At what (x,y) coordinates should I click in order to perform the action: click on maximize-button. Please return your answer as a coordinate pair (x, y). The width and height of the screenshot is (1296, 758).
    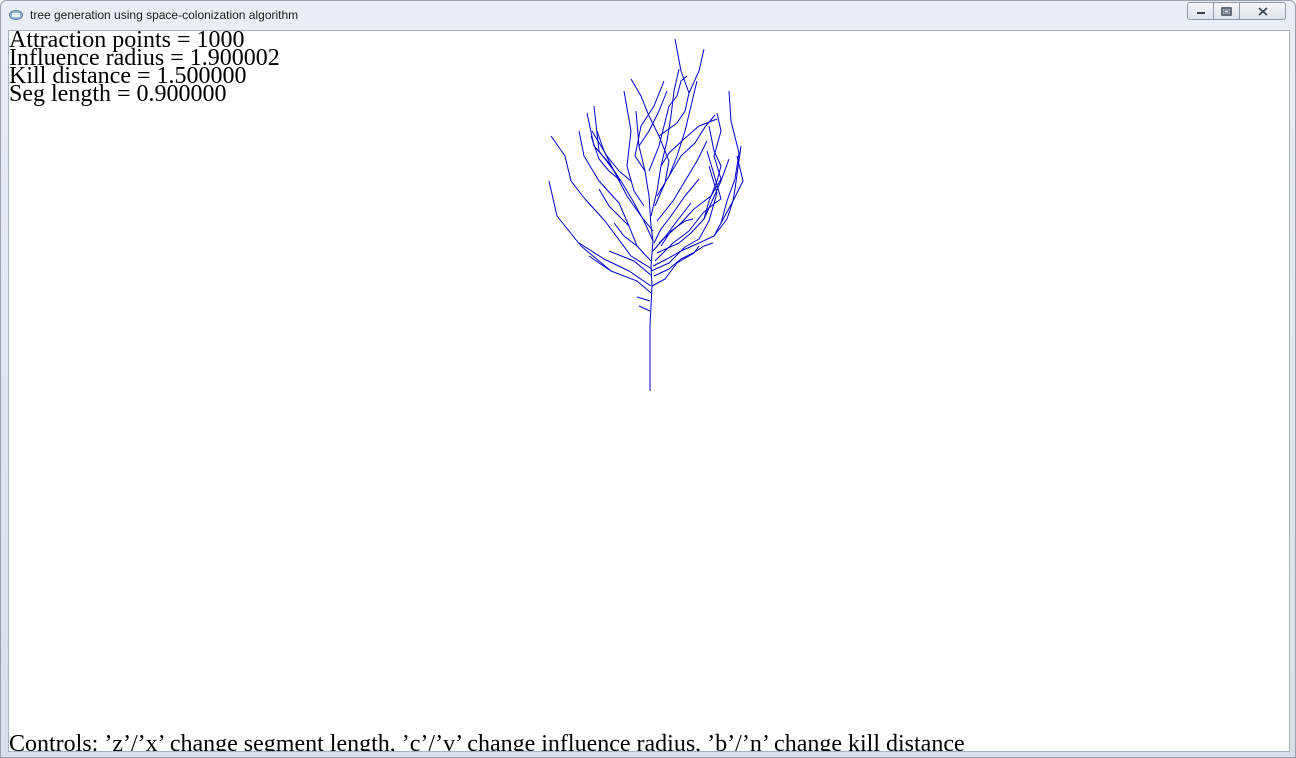
    Looking at the image, I should click on (1227, 11).